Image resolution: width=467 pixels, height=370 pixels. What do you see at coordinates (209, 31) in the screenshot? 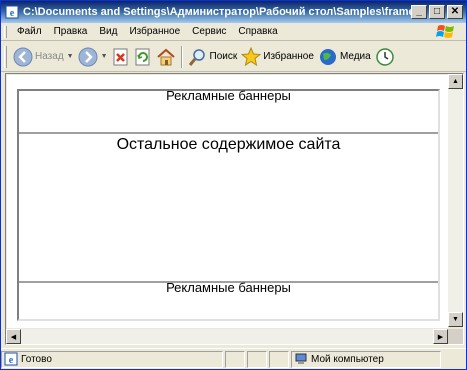
I see `menu-tools: Сервис` at bounding box center [209, 31].